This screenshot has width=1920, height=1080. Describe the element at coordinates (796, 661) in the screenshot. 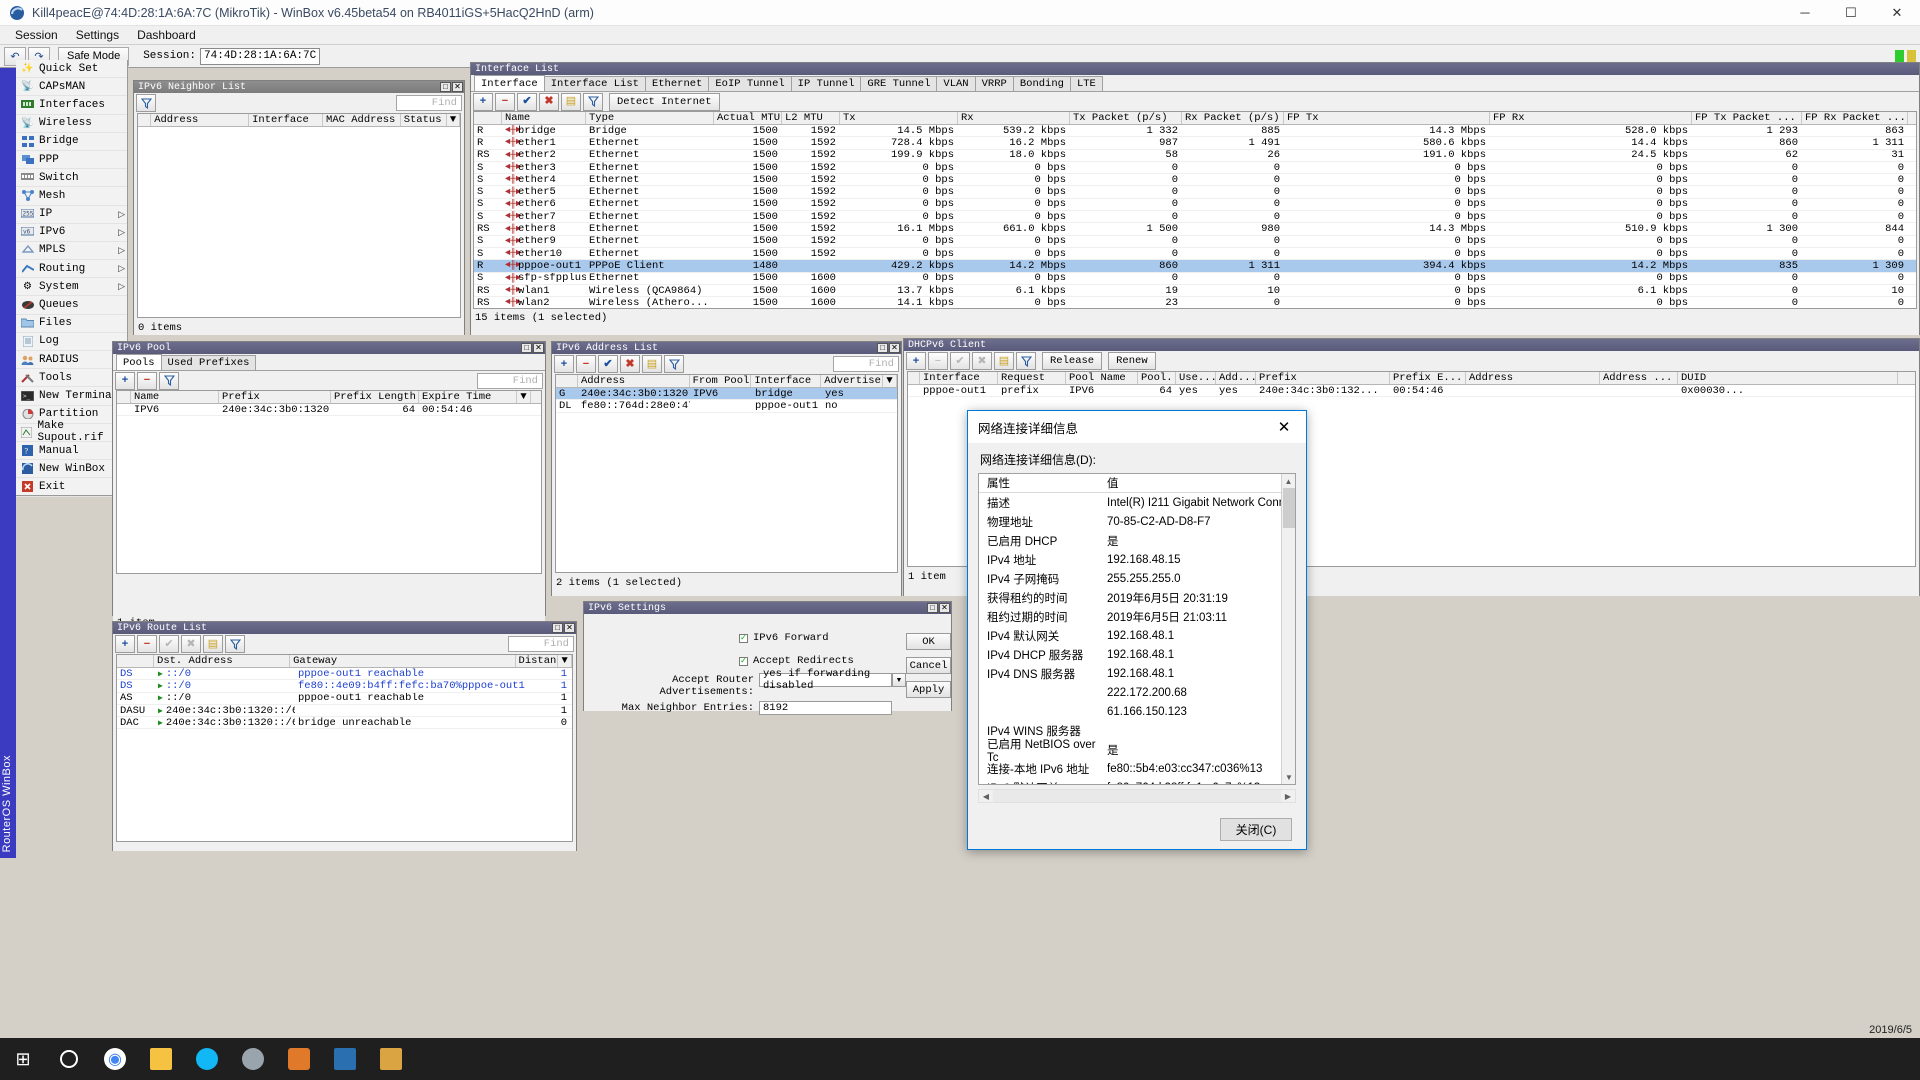

I see `accept-redirects-row: ✓ Accept Redirects` at that location.